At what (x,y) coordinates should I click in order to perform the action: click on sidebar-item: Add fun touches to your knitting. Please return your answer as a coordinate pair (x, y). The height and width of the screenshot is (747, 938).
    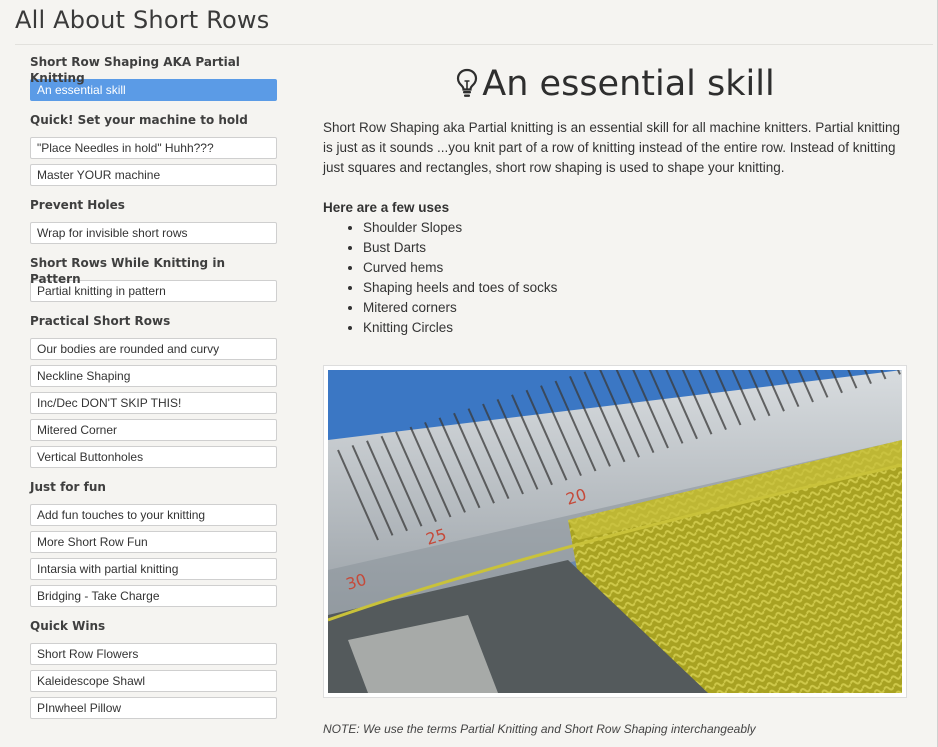
    Looking at the image, I should click on (153, 515).